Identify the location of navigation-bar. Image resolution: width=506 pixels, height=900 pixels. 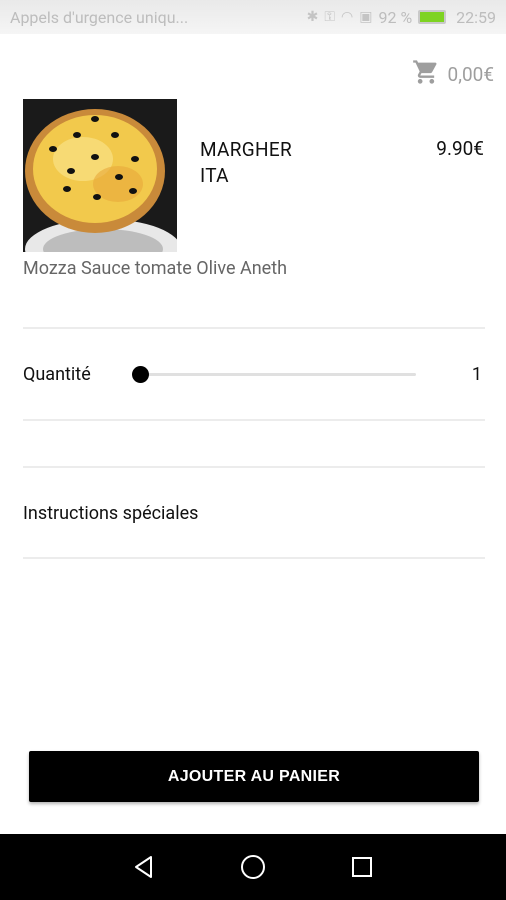
(253, 867).